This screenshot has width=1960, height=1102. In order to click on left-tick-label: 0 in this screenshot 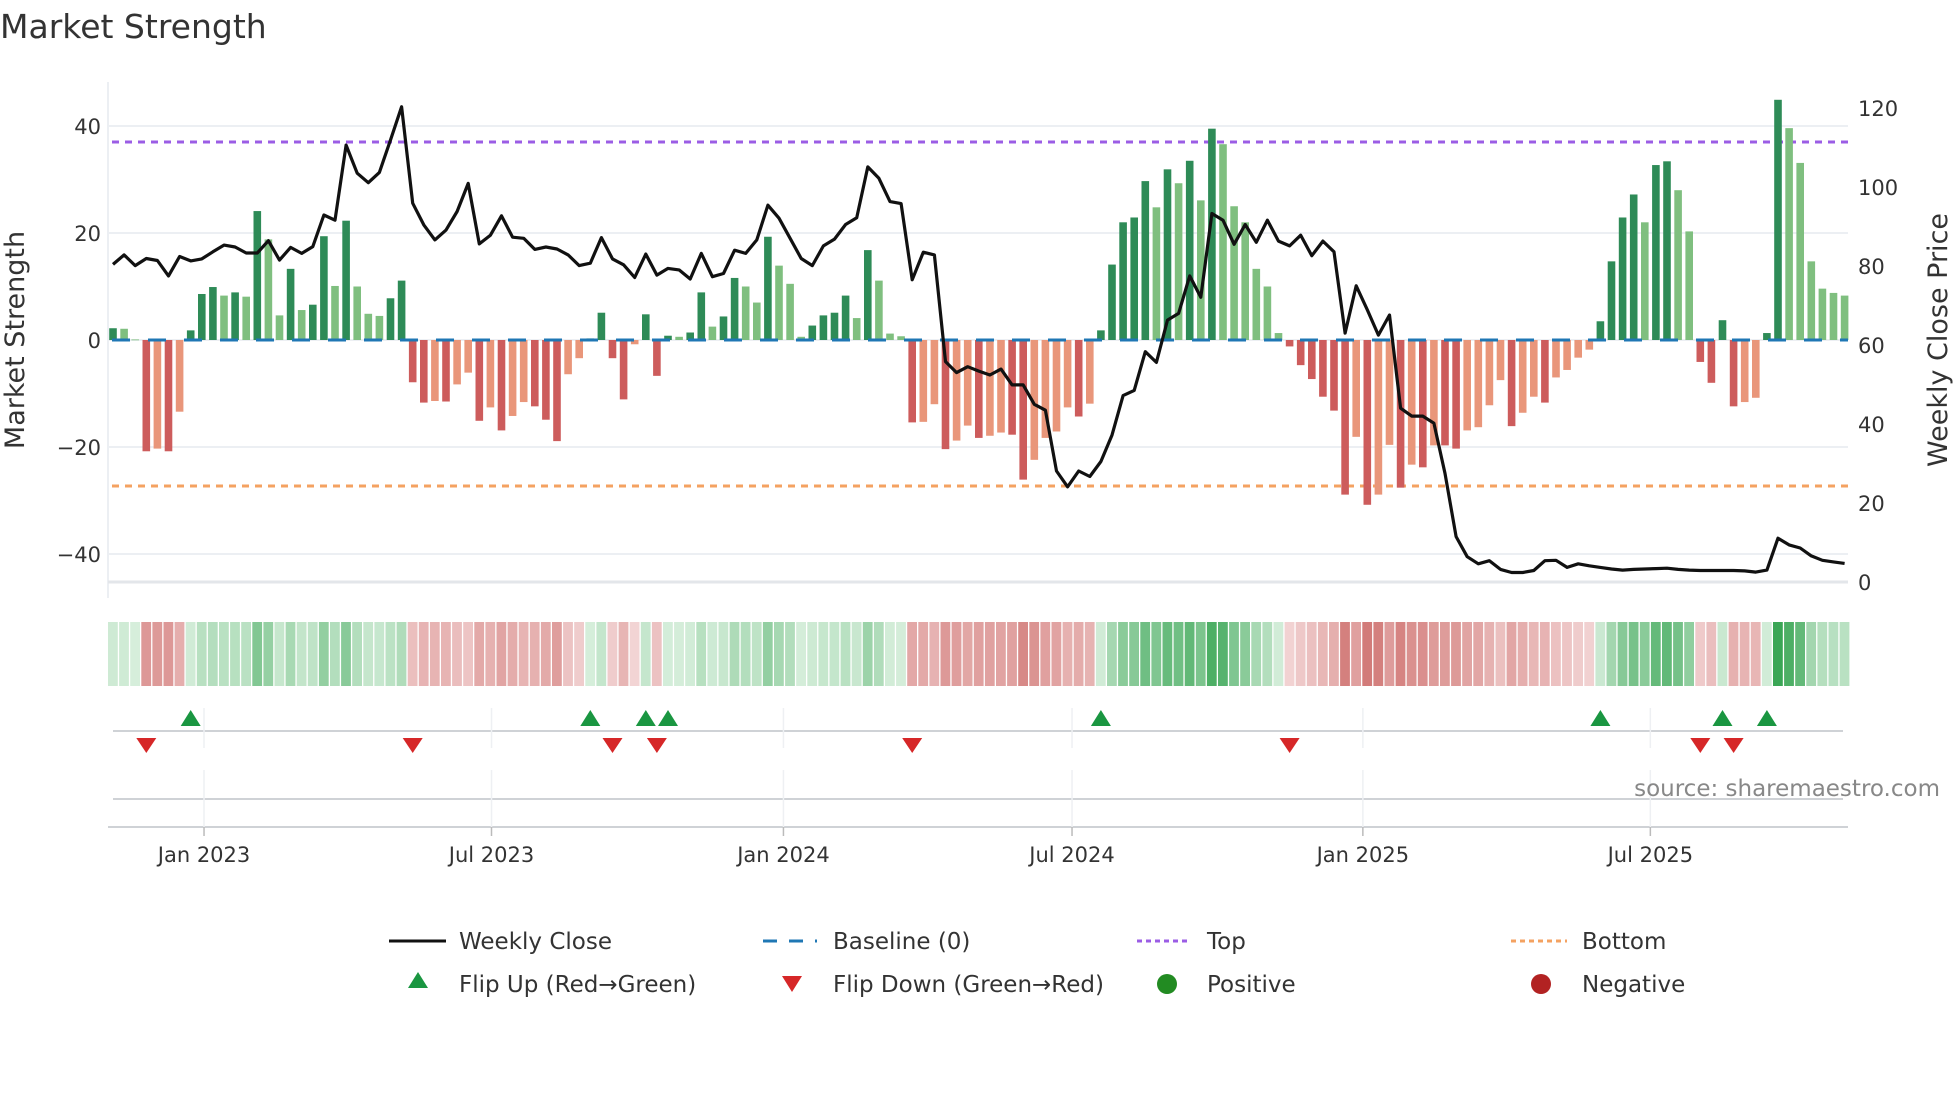, I will do `click(94, 341)`.